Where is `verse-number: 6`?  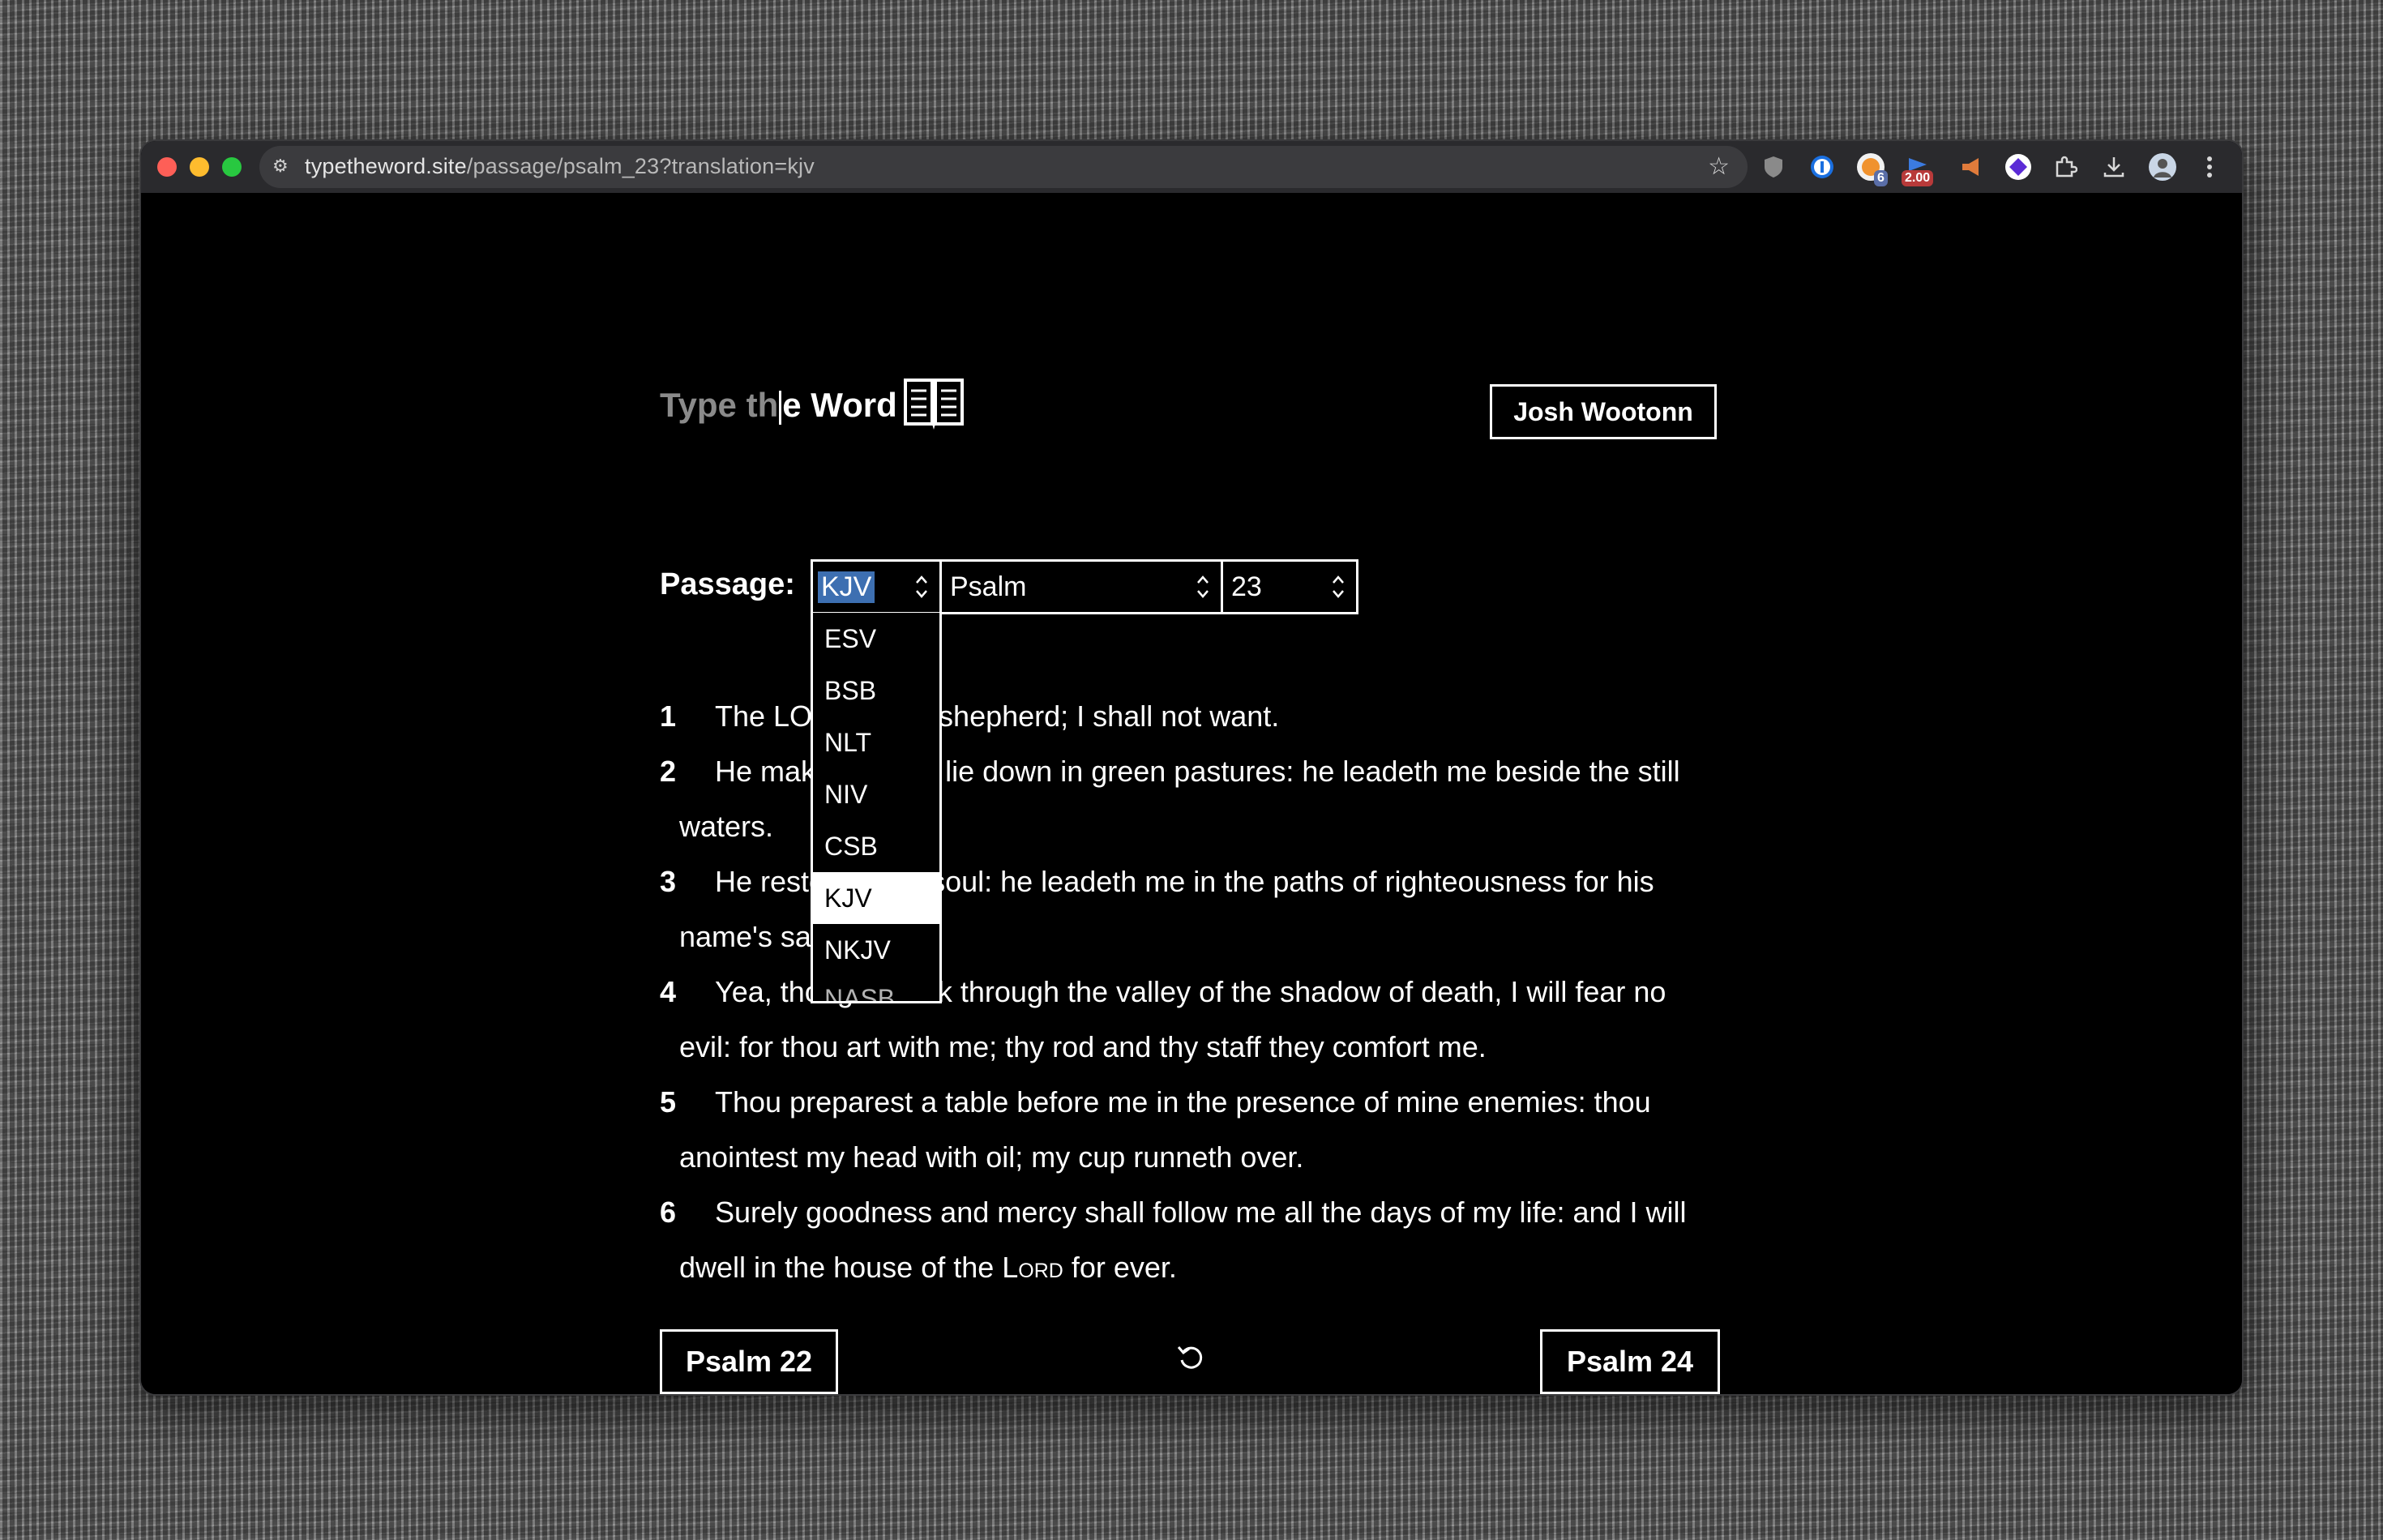 verse-number: 6 is located at coordinates (668, 1212).